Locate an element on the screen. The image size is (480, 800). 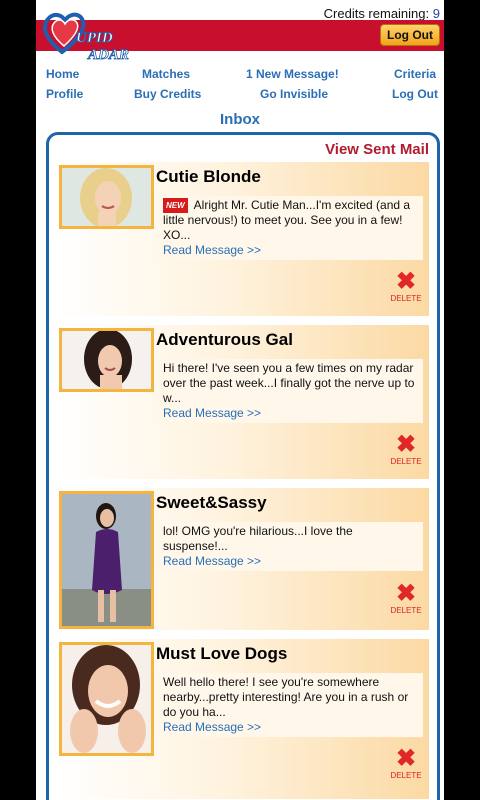
credits-value: 9 is located at coordinates (436, 13).